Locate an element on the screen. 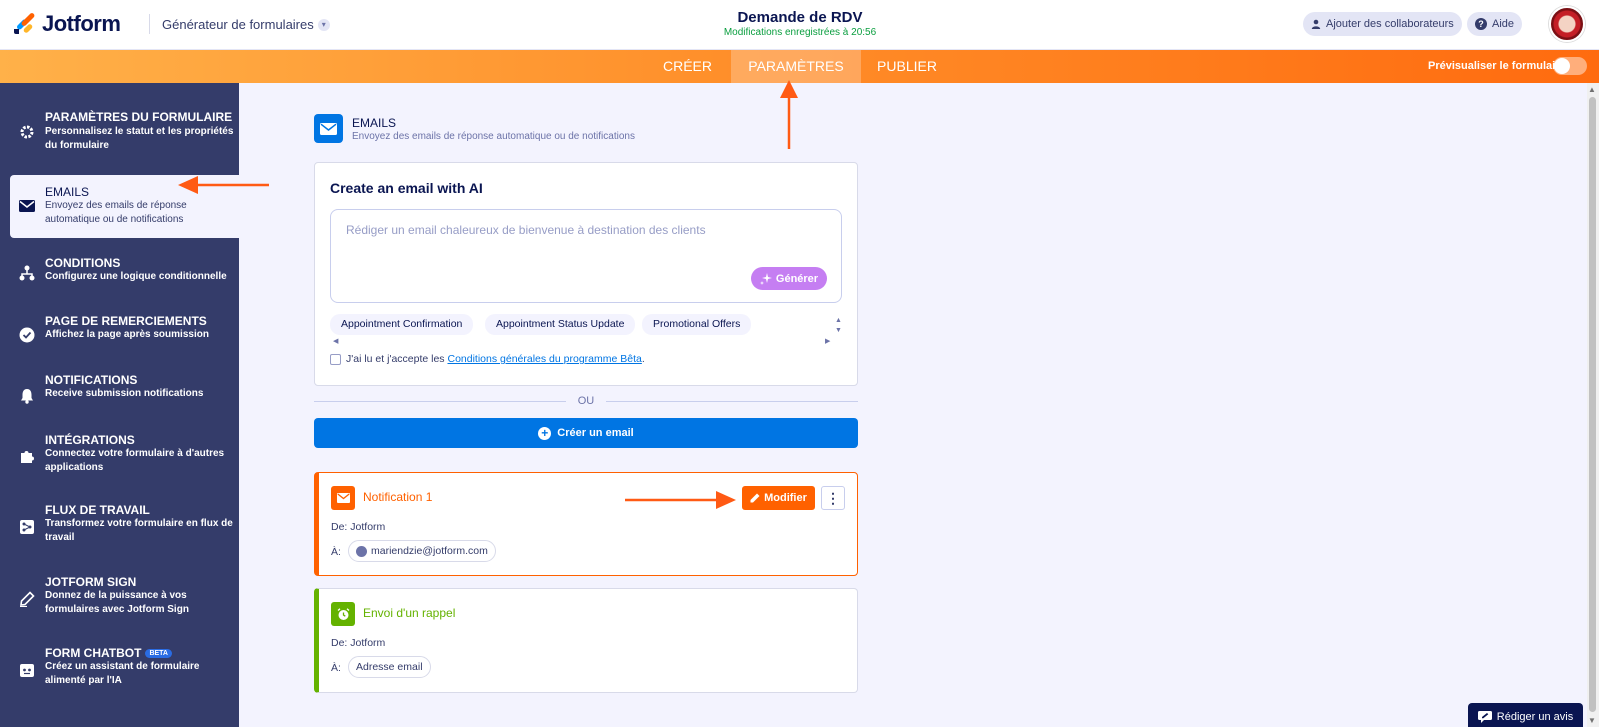  jotform-logo-icon is located at coordinates (25, 23).